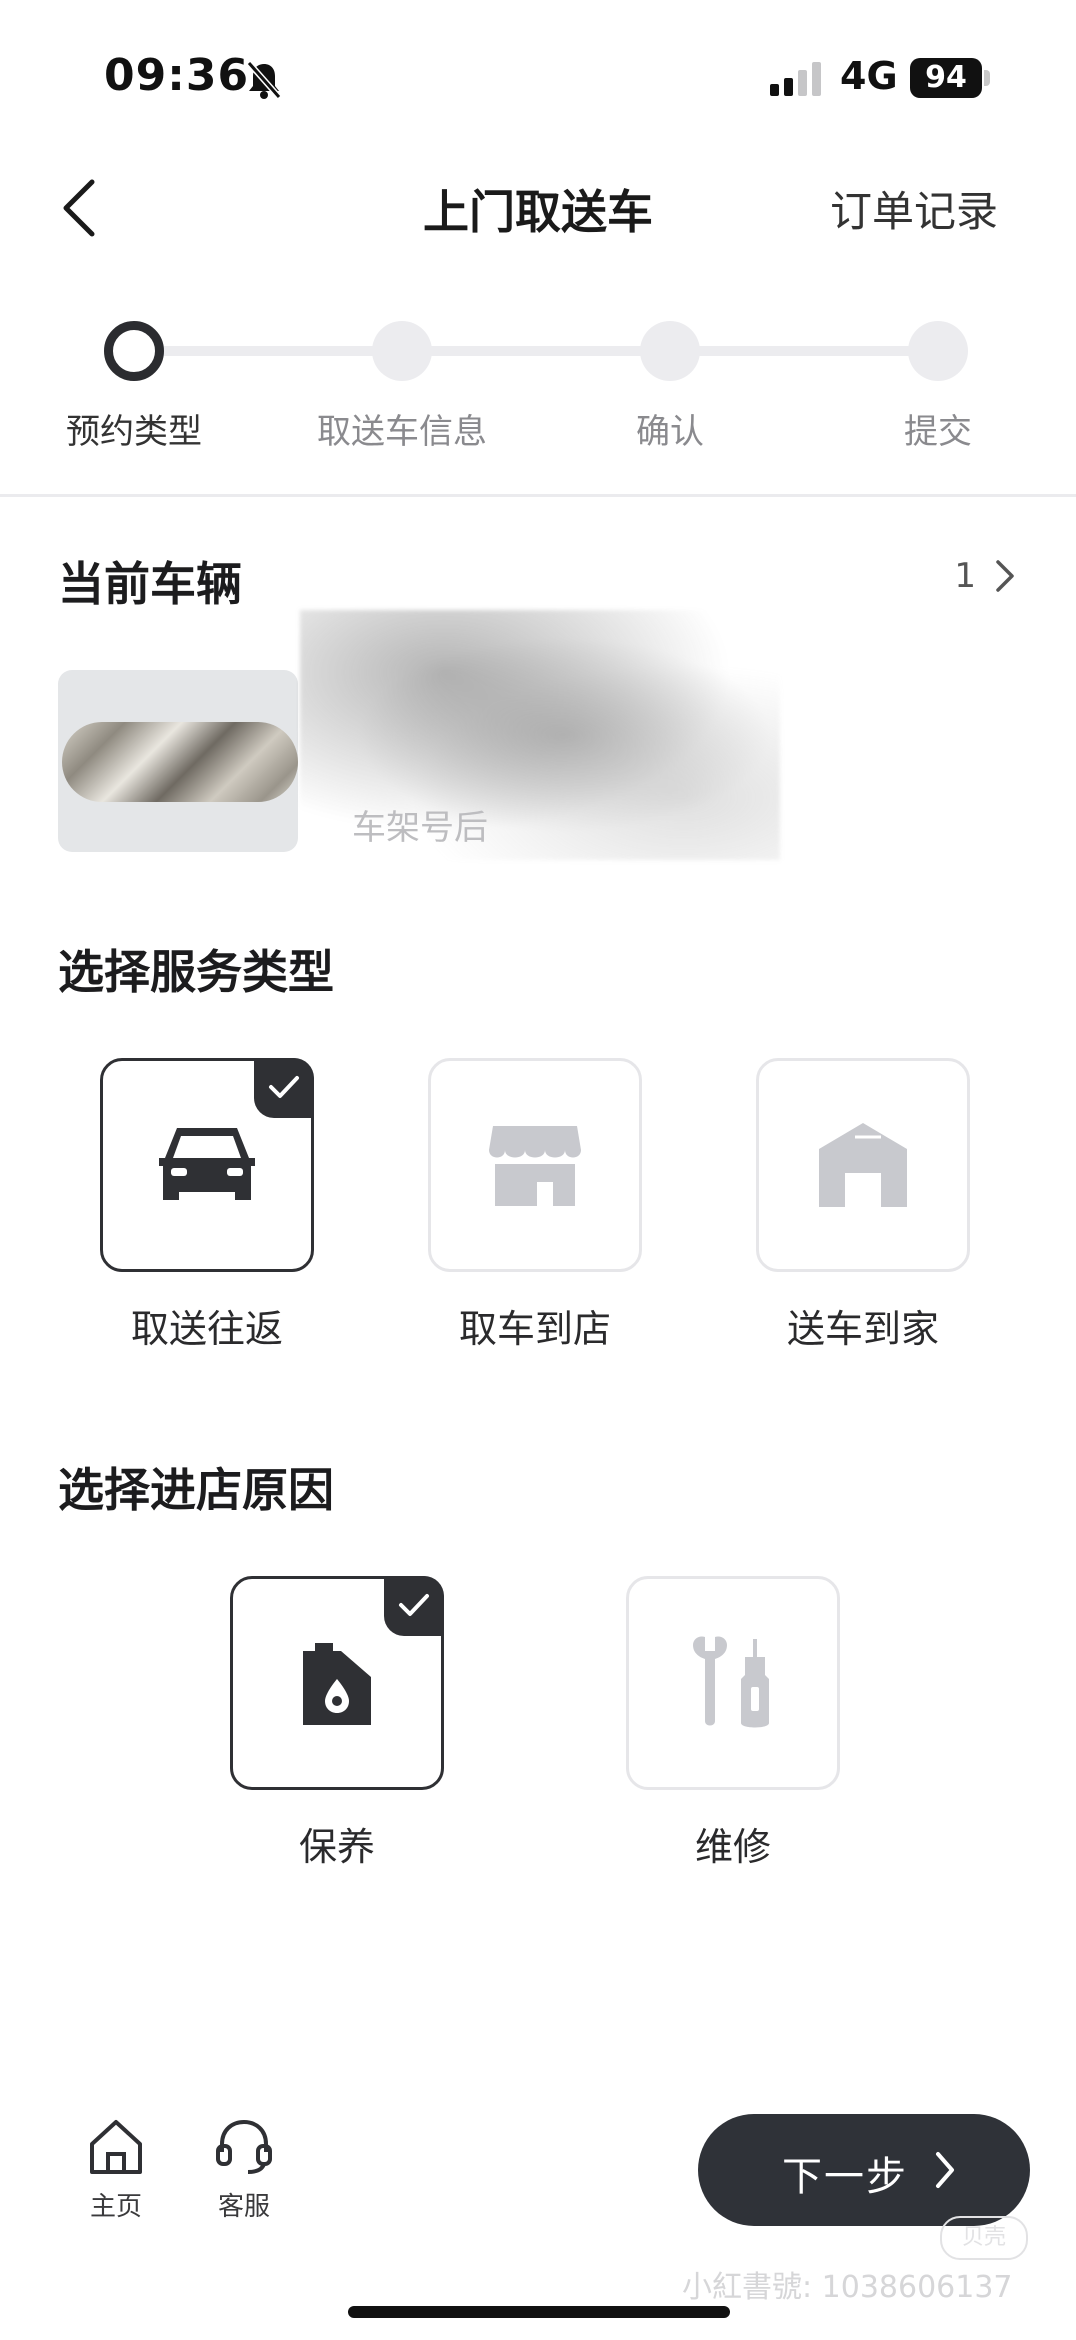  I want to click on step-label-info: 取送车信息, so click(402, 432).